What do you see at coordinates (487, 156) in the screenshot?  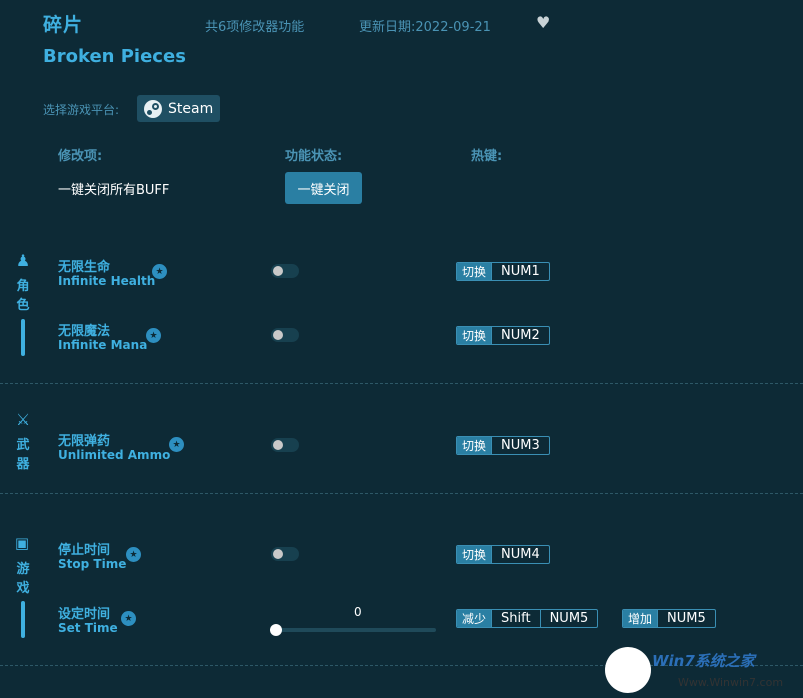 I see `column-hotkey: 热键:` at bounding box center [487, 156].